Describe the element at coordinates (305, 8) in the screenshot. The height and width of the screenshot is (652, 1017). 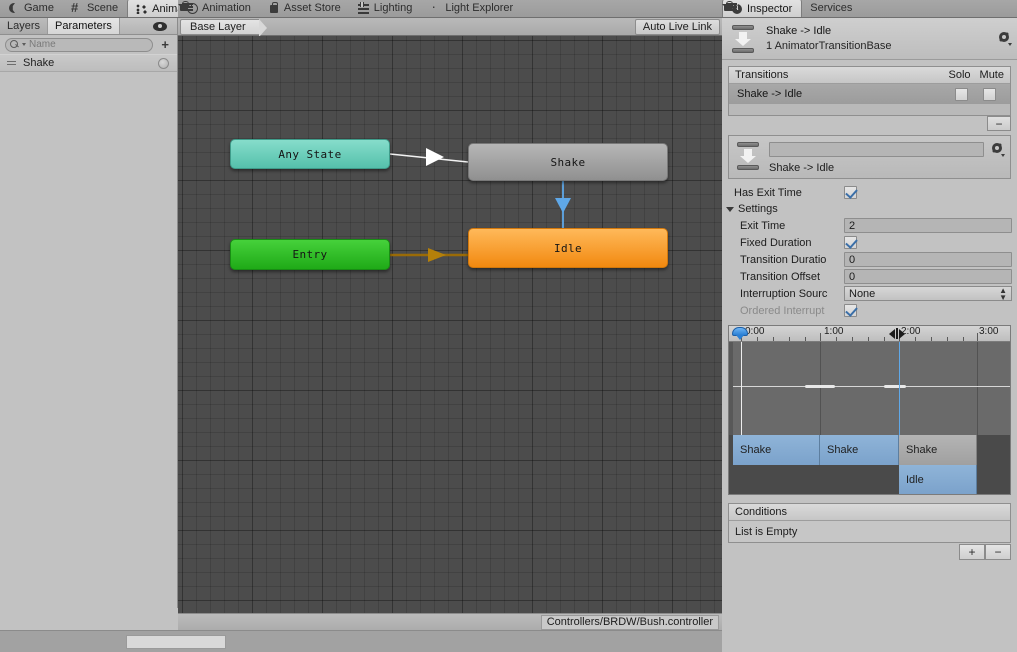
I see `tab-asset-store: Asset Store` at that location.